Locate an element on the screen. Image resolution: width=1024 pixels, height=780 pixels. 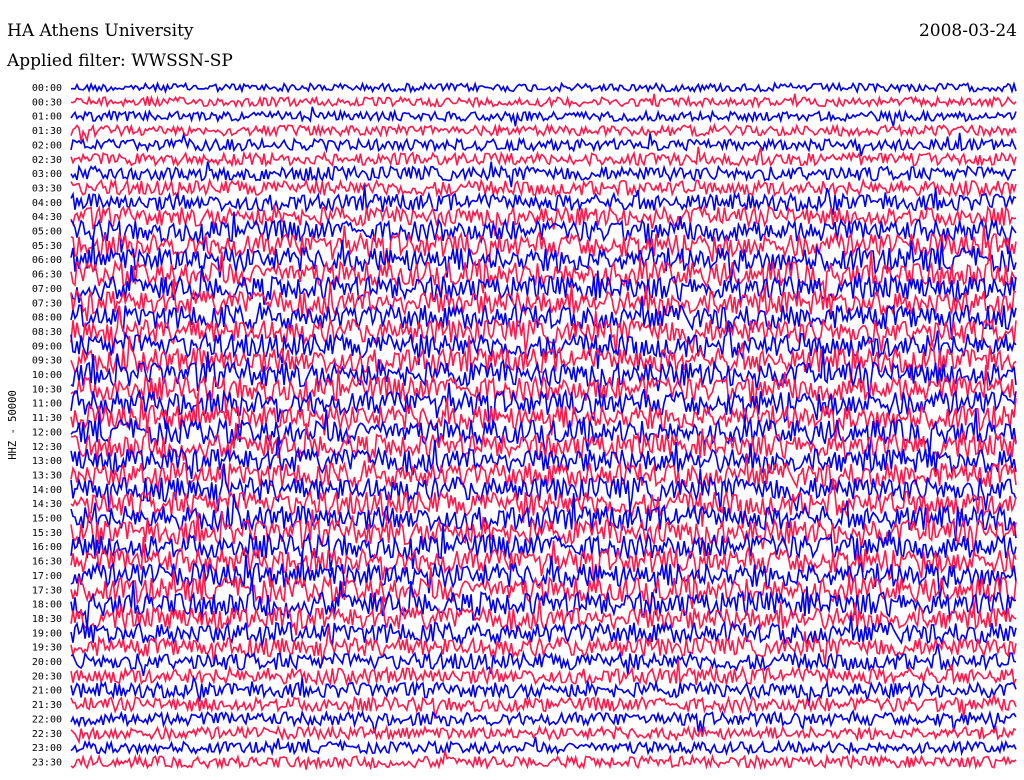
row-time-label: 07:00 is located at coordinates (47, 289).